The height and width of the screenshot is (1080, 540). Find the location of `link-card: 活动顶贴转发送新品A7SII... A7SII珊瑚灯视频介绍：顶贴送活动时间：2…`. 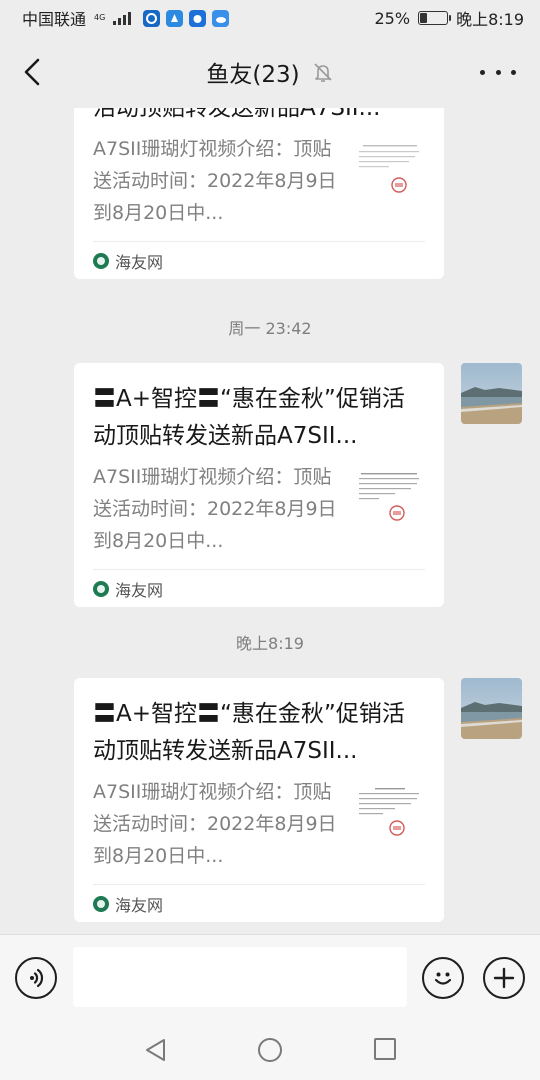

link-card: 活动顶贴转发送新品A7SII... A7SII珊瑚灯视频介绍：顶贴送活动时间：2… is located at coordinates (259, 193).